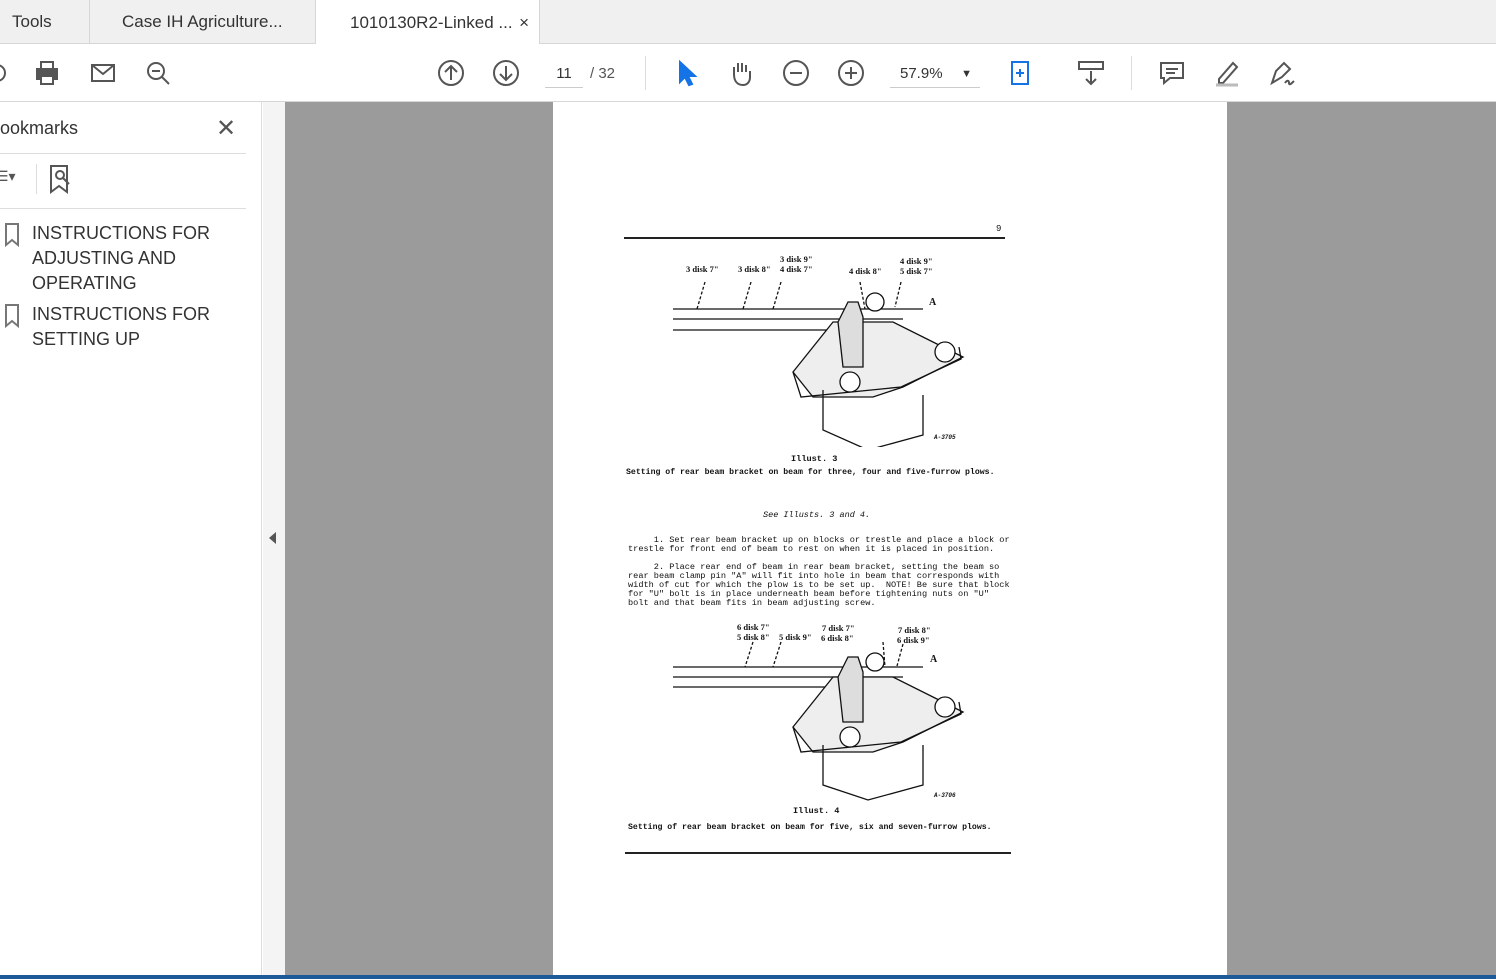  Describe the element at coordinates (8, 176) in the screenshot. I see `options-menu-icon: ☰▾` at that location.